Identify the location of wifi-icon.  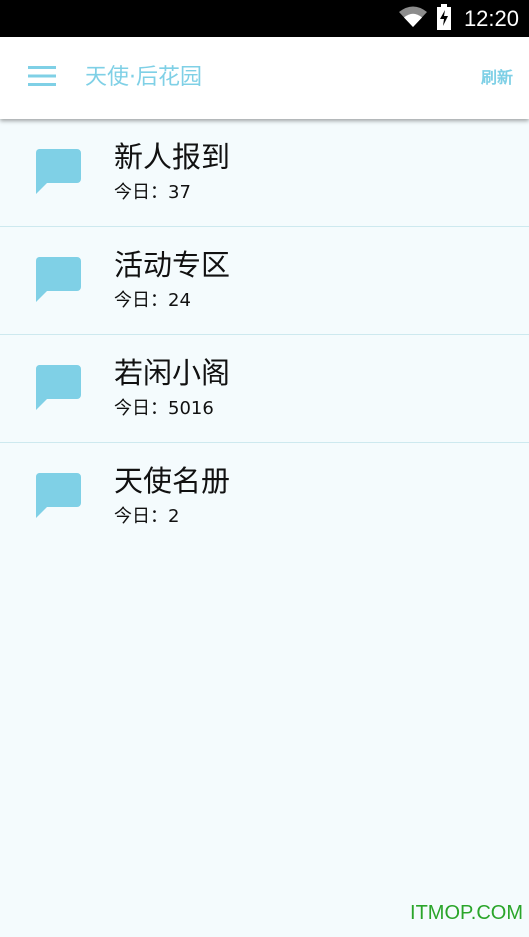
(413, 19).